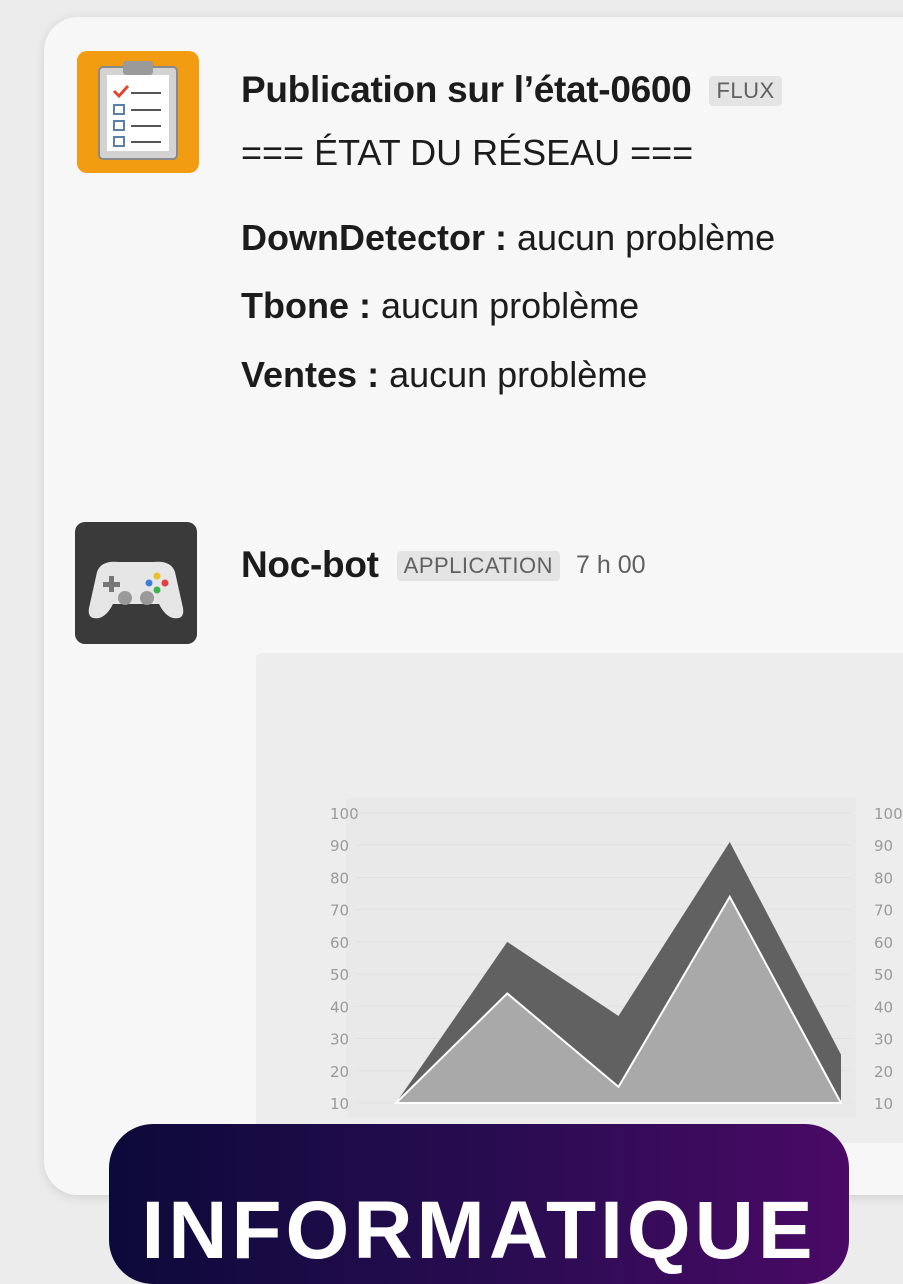  I want to click on y-tick-label-second: 10, so click(883, 1104).